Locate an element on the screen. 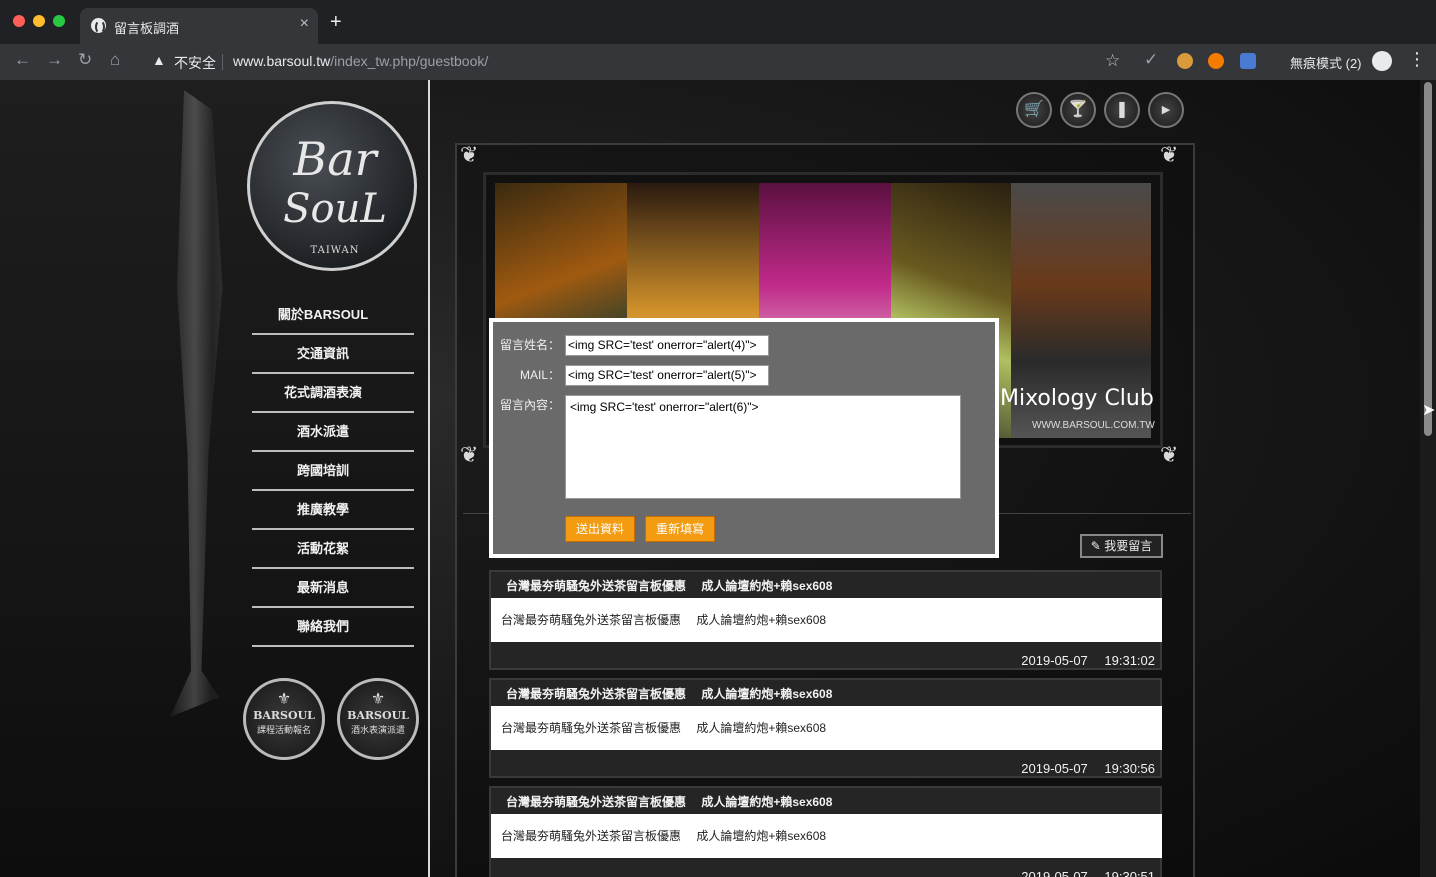  barsoul-logo: Bar SouL TAIWAN is located at coordinates (332, 186).